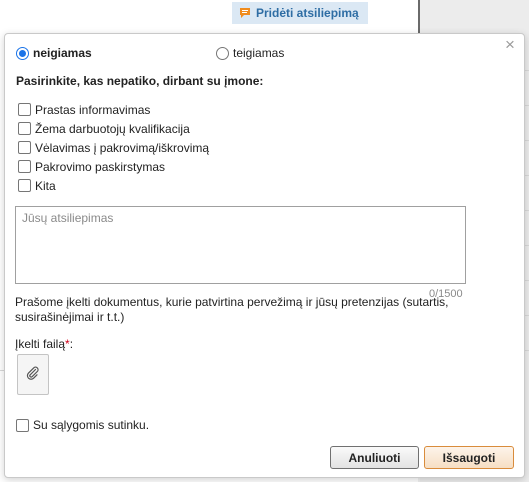 Image resolution: width=529 pixels, height=482 pixels. I want to click on rating-negative-option: neigiamas, so click(54, 53).